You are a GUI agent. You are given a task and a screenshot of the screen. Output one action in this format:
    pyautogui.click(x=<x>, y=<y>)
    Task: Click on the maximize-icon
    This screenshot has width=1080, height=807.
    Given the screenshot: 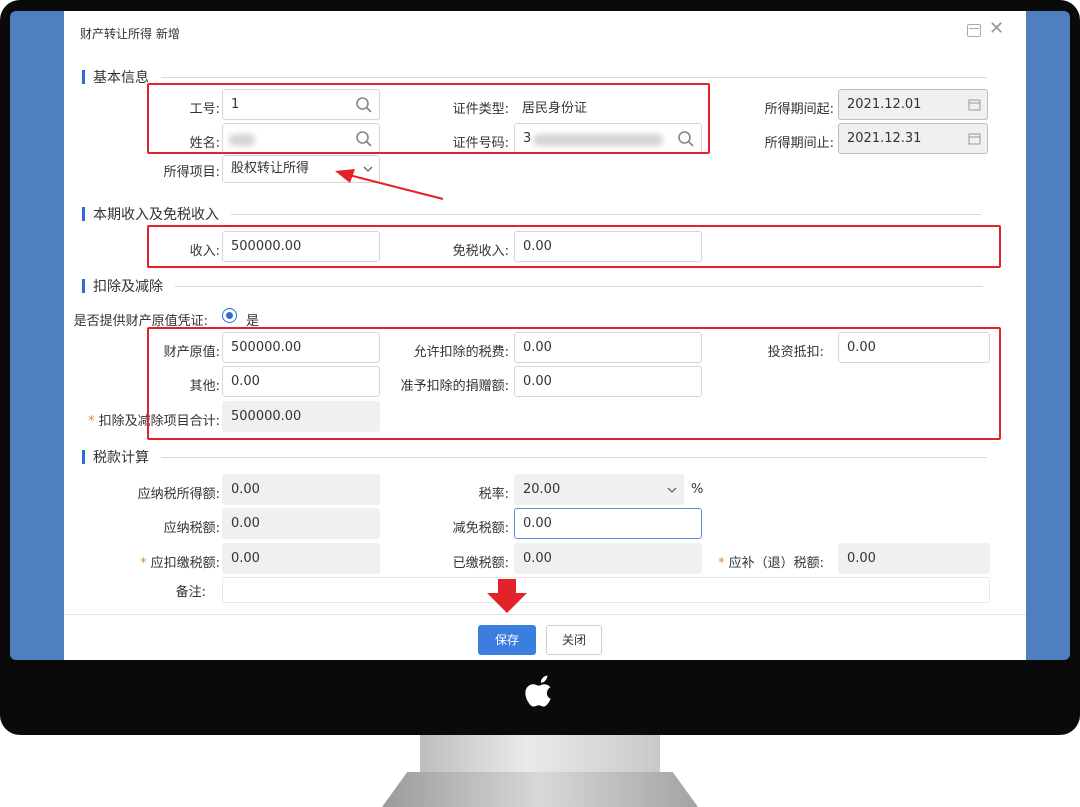 What is the action you would take?
    pyautogui.click(x=974, y=30)
    